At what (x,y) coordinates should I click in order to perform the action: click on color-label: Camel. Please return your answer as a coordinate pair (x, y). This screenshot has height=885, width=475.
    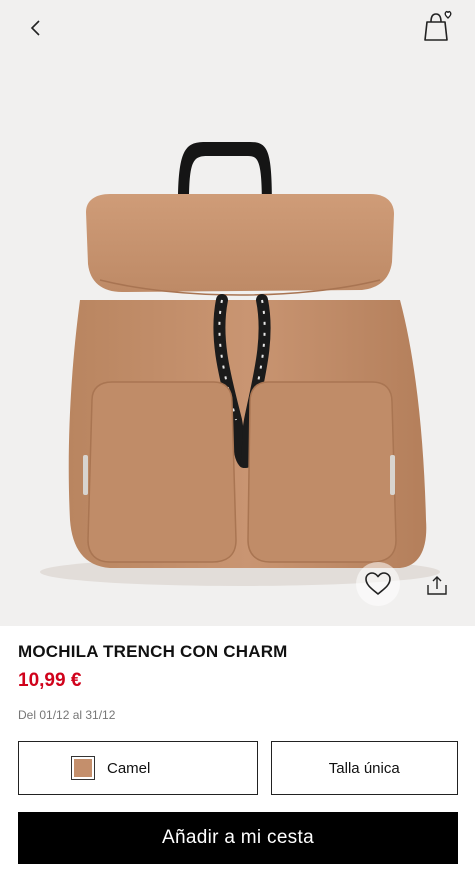
    Looking at the image, I should click on (129, 768).